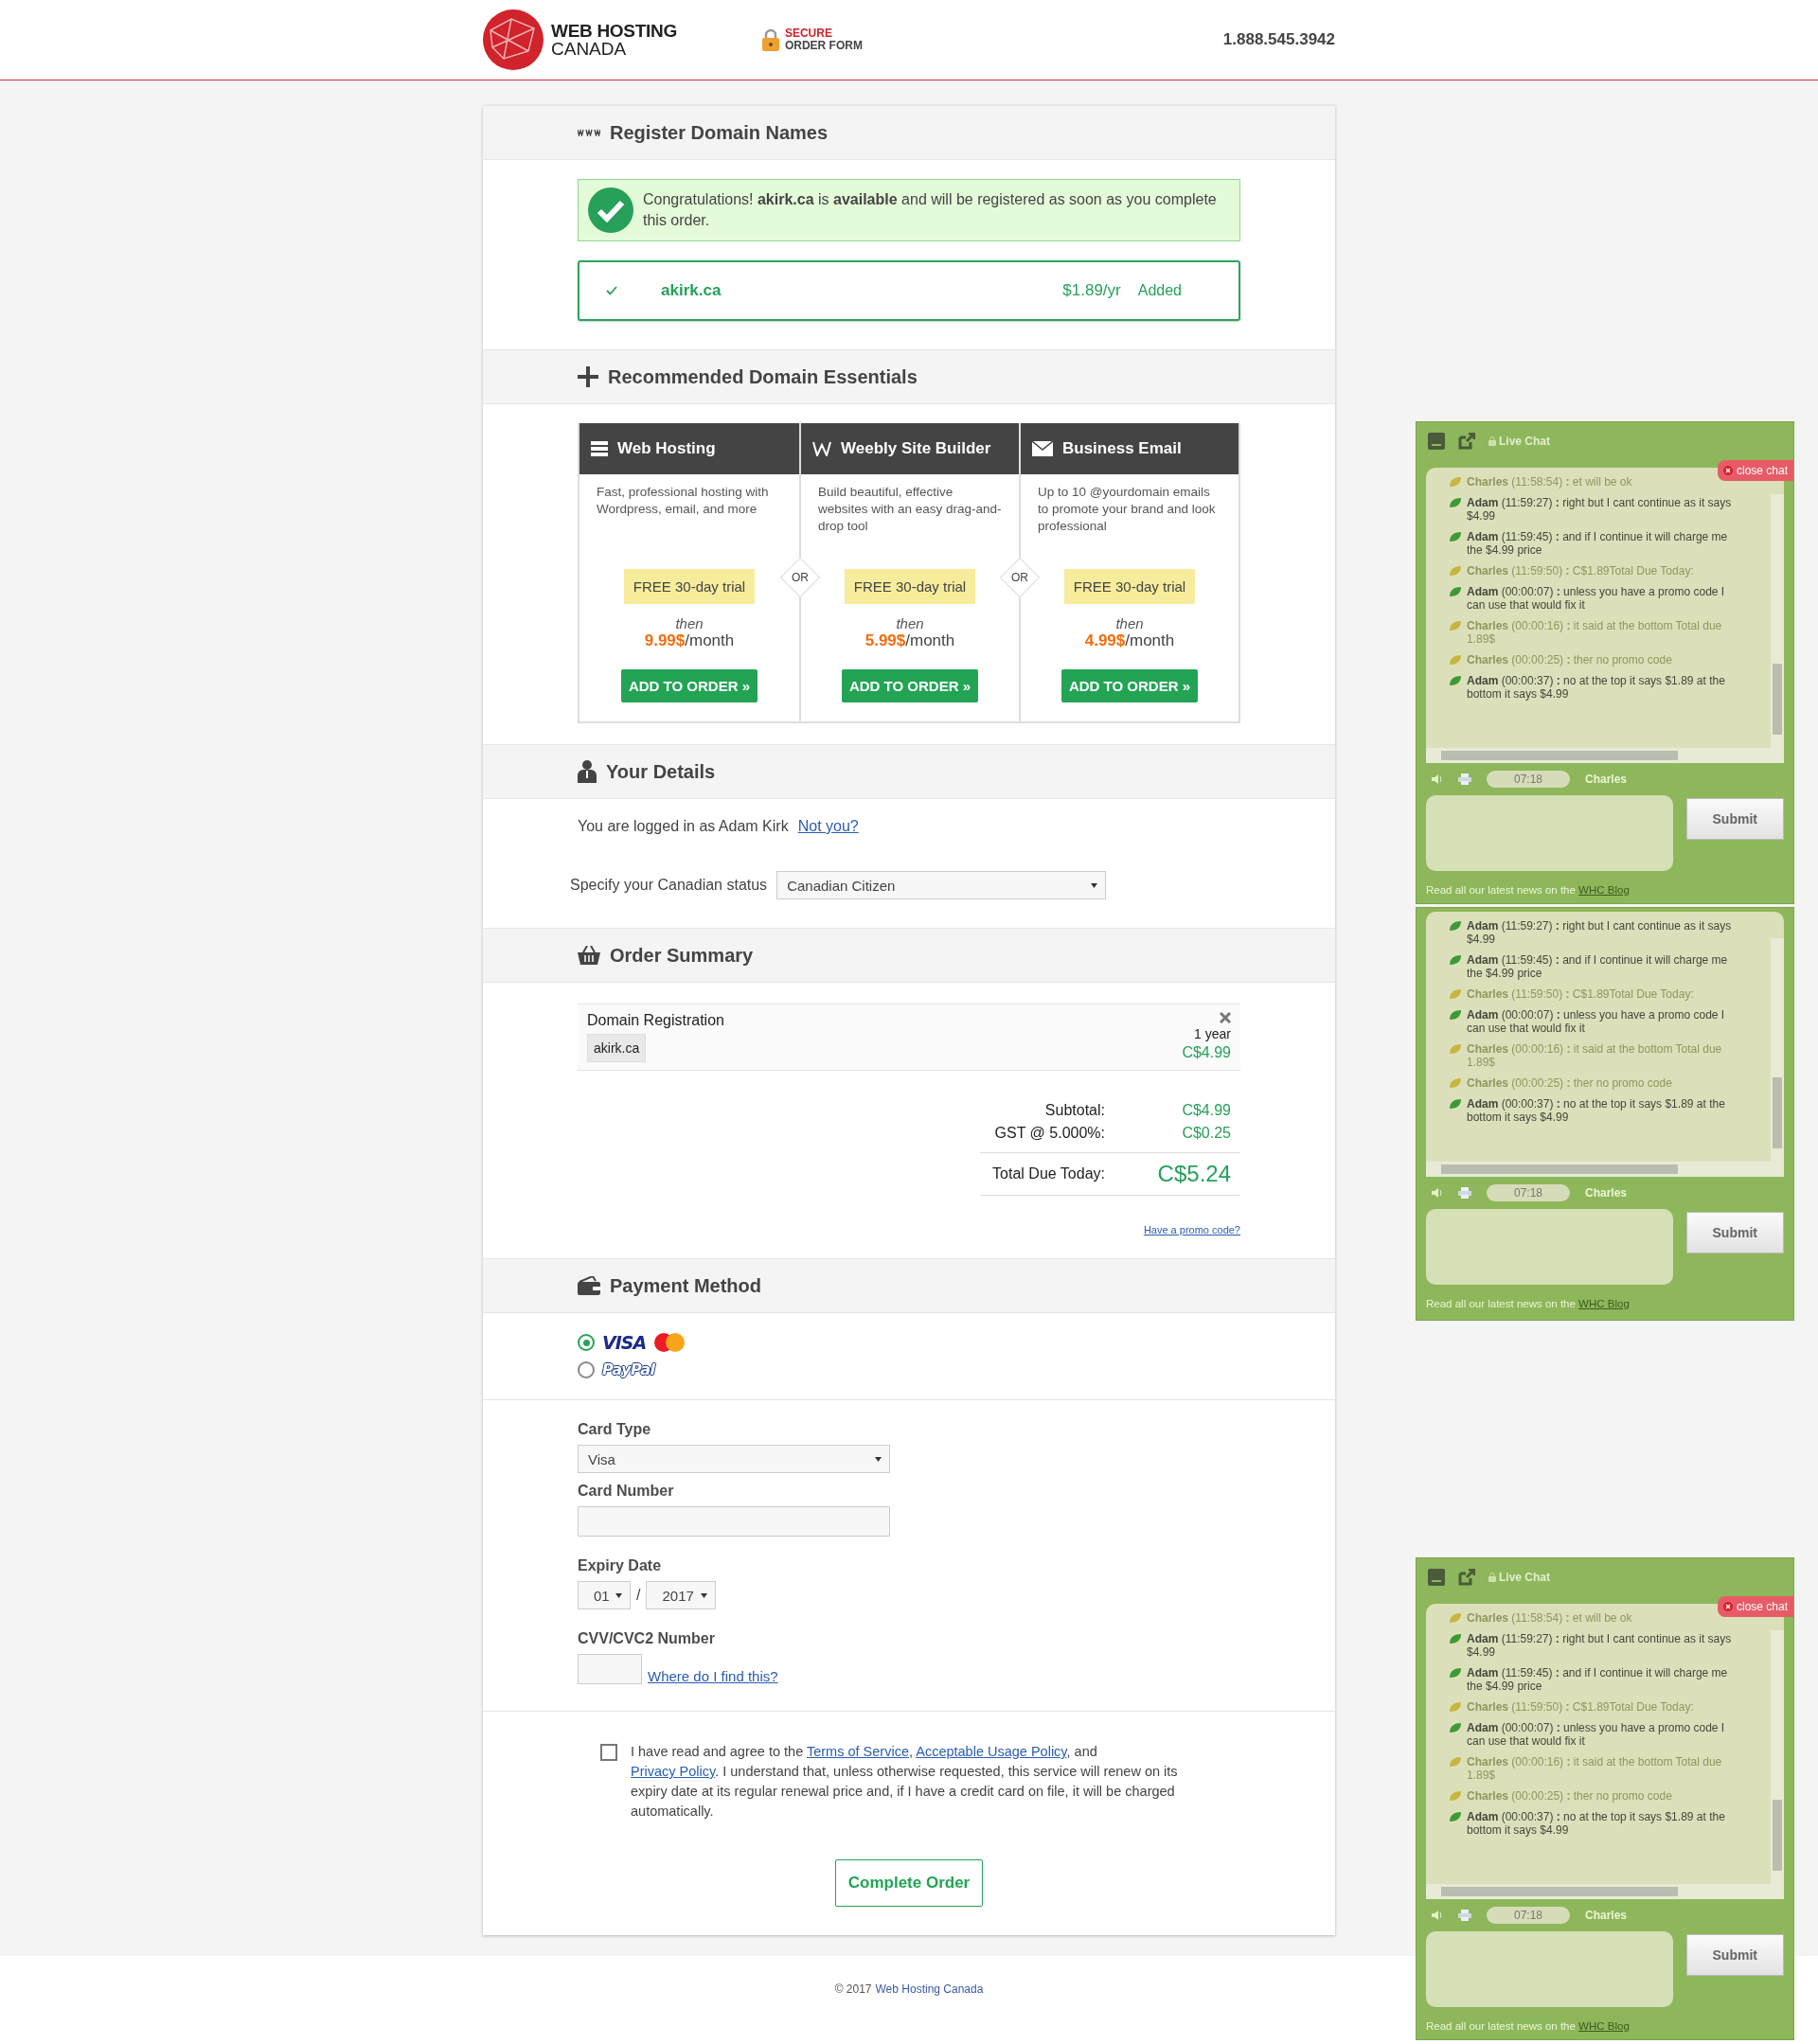 The width and height of the screenshot is (1818, 2044). I want to click on field-label: Expiry Date, so click(620, 1565).